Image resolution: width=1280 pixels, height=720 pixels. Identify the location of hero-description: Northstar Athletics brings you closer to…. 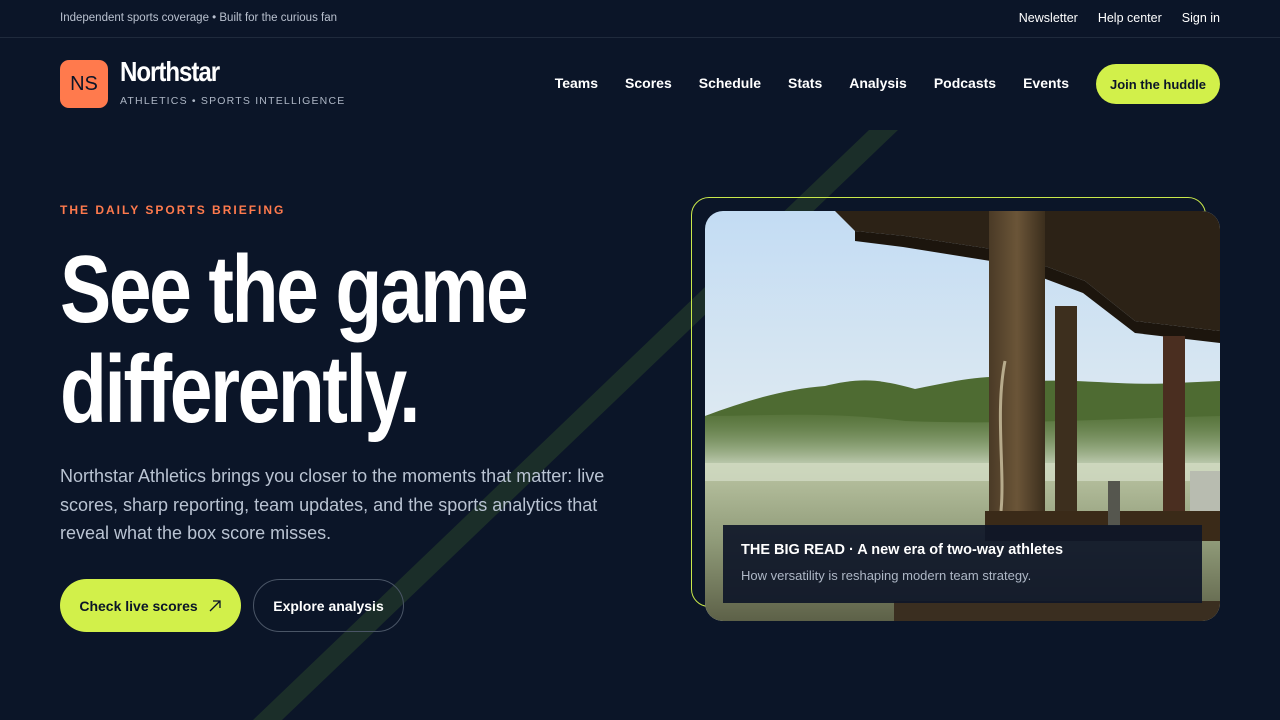
(332, 504).